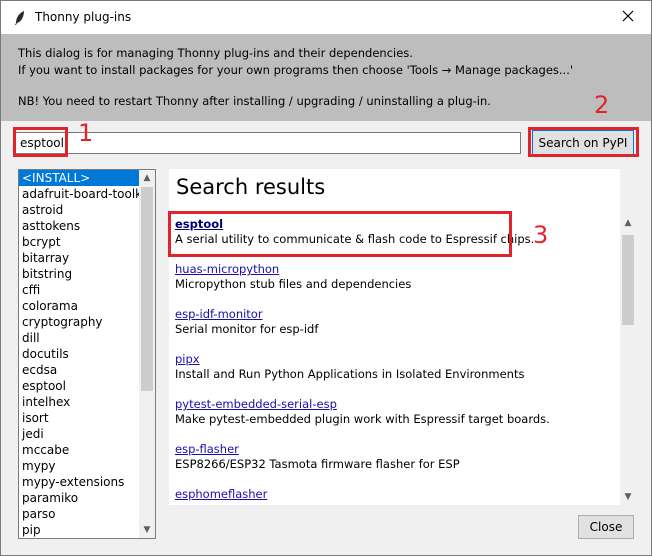  What do you see at coordinates (395, 404) in the screenshot?
I see `result-link: pytest-embedded-serial-esp` at bounding box center [395, 404].